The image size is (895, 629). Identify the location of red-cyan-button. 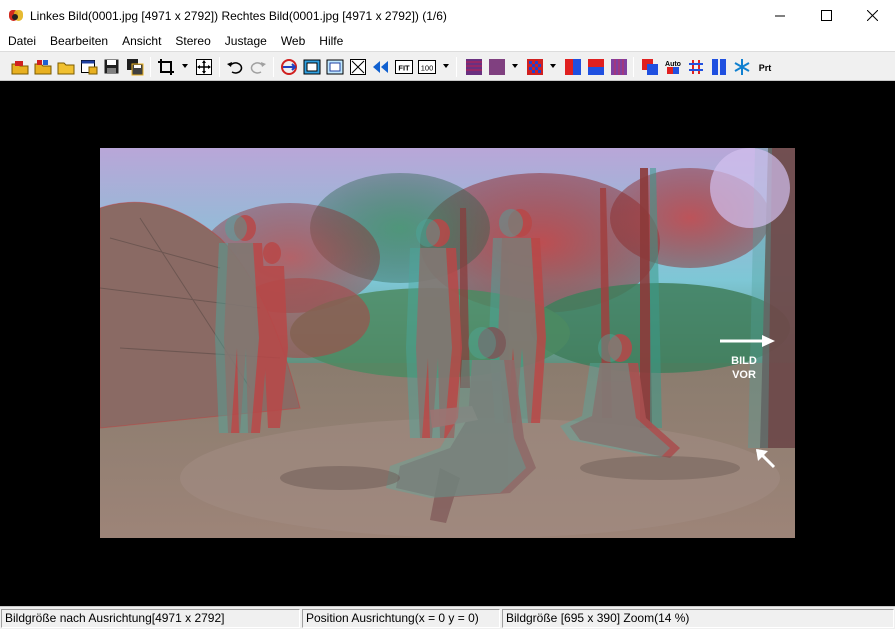
(573, 67).